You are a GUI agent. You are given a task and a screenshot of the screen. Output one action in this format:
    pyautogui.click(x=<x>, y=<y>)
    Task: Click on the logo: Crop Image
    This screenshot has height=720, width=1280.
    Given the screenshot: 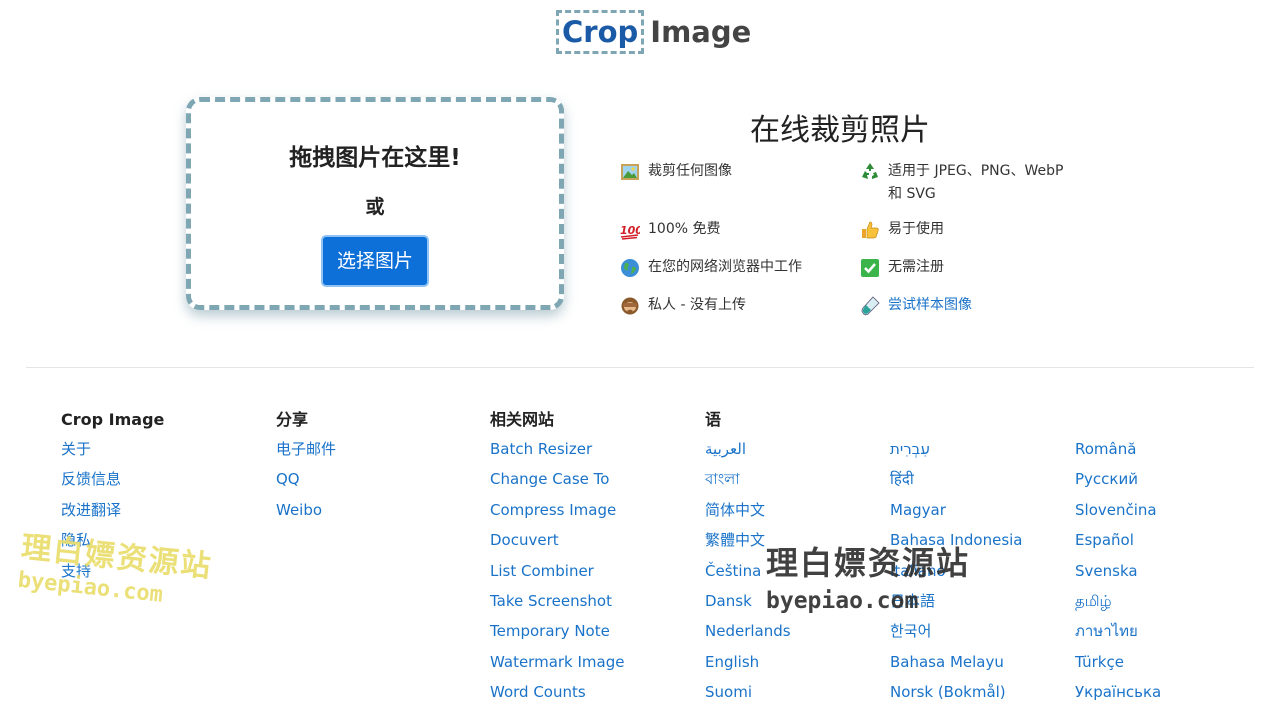 What is the action you would take?
    pyautogui.click(x=653, y=32)
    